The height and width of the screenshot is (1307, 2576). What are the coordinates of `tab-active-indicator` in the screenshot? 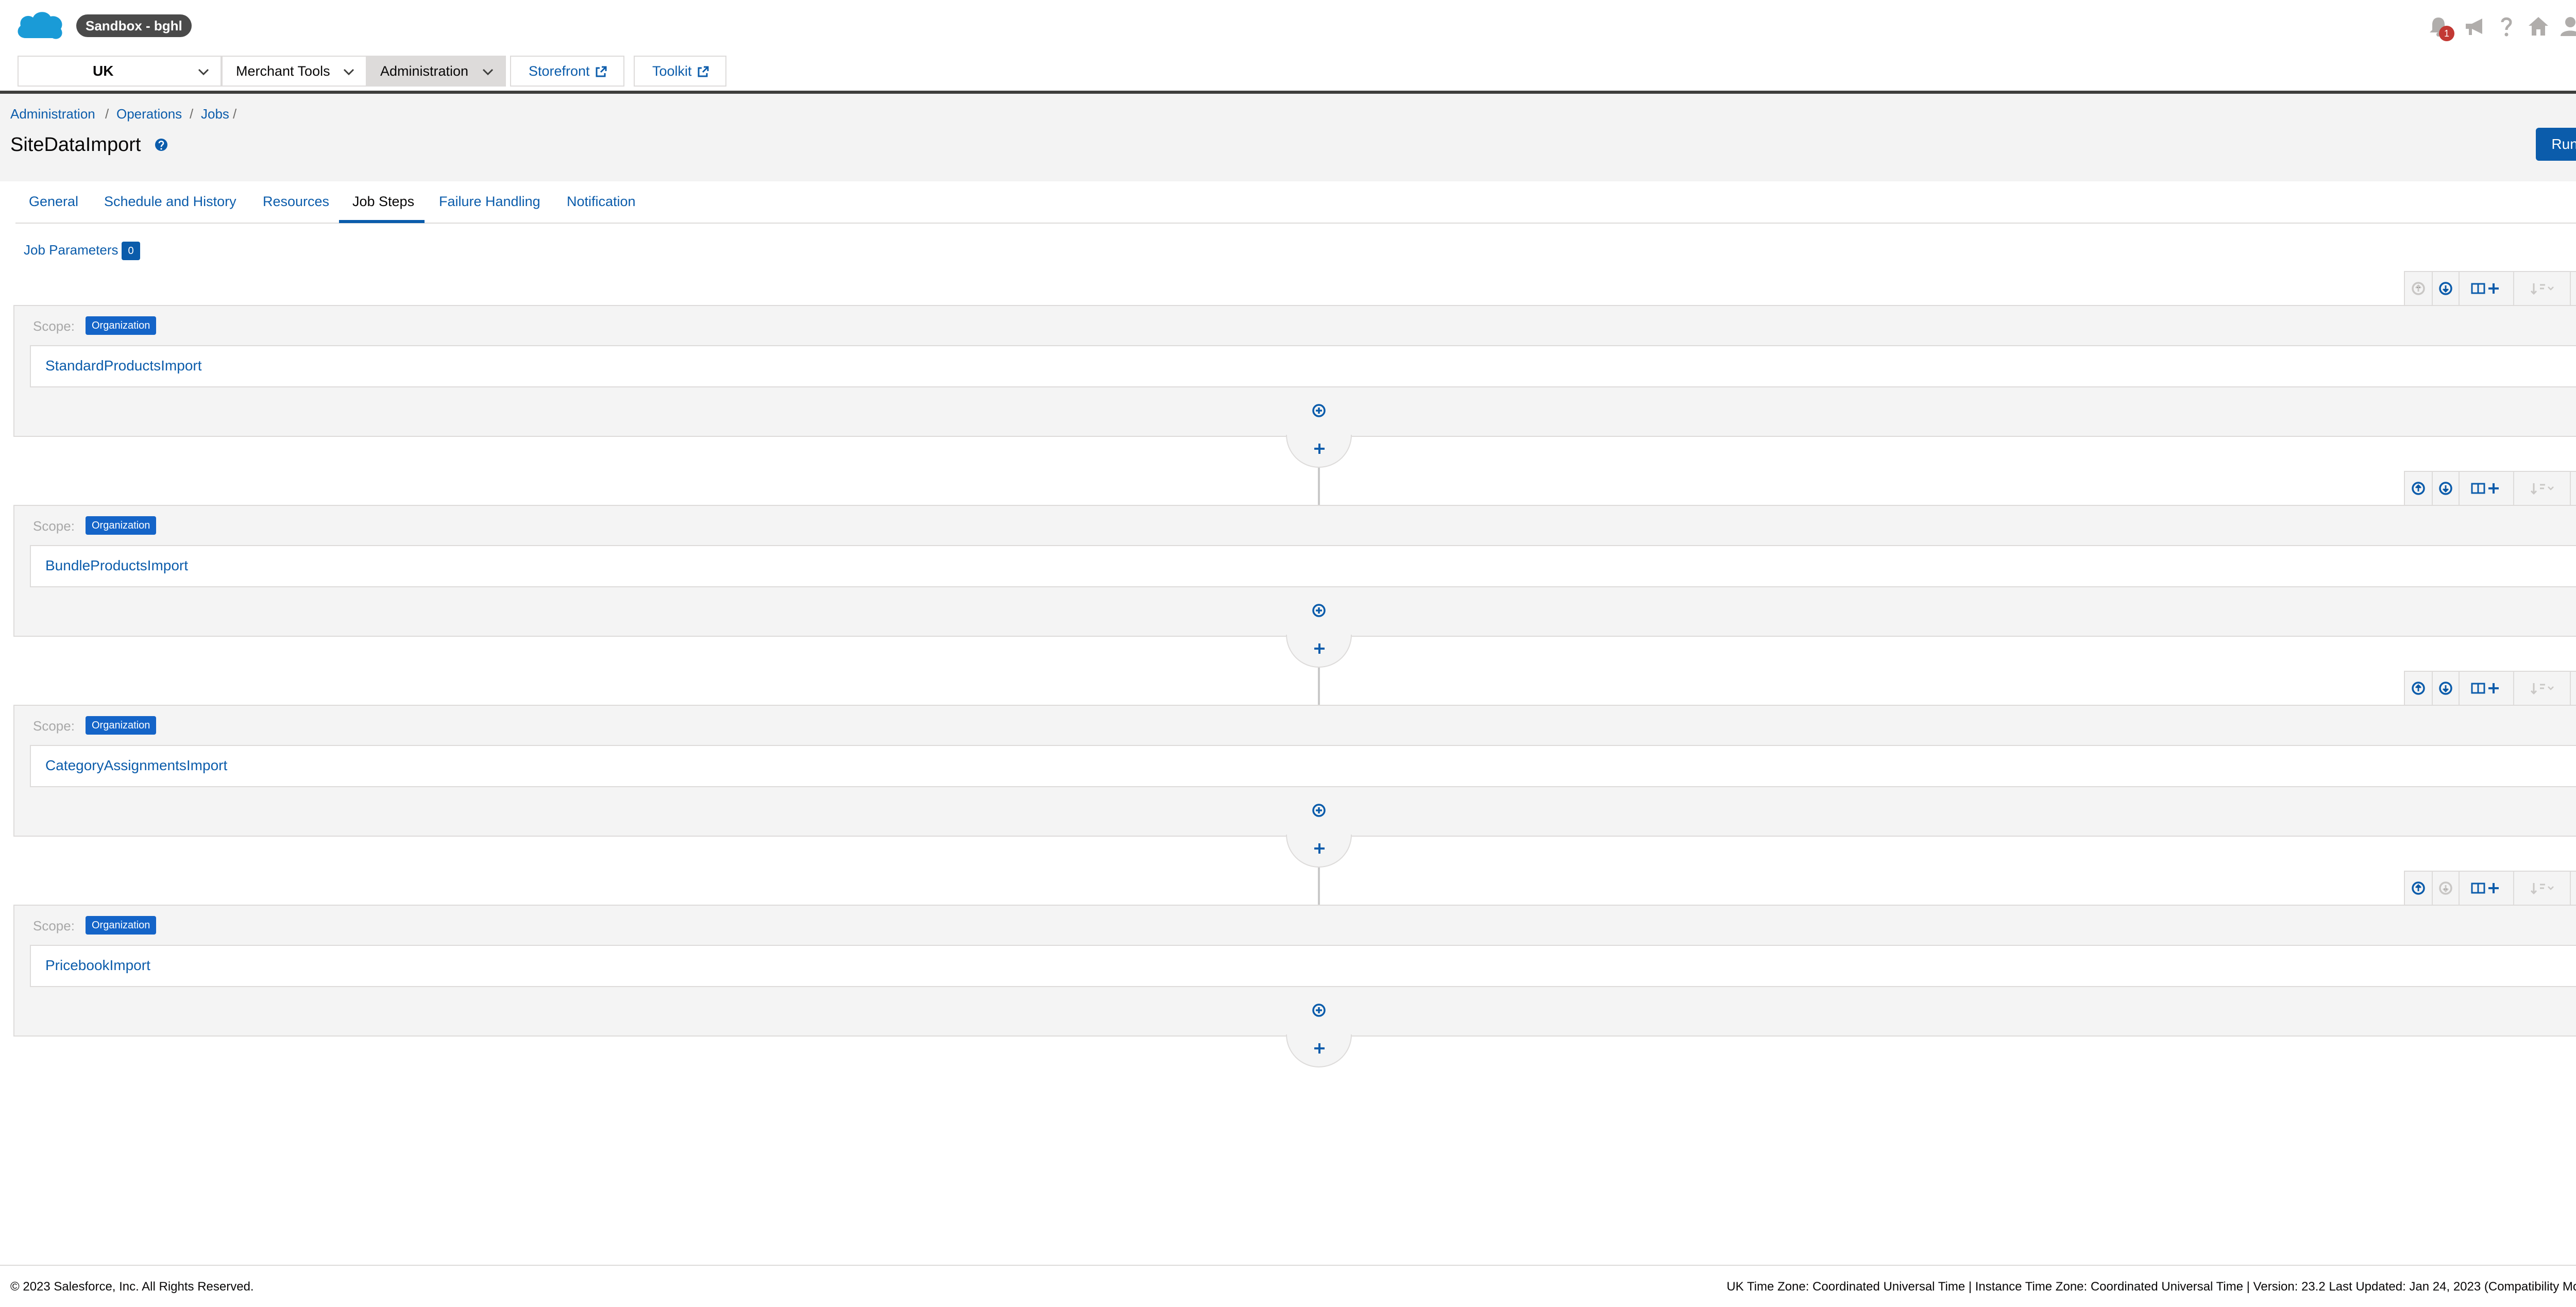 It's located at (382, 221).